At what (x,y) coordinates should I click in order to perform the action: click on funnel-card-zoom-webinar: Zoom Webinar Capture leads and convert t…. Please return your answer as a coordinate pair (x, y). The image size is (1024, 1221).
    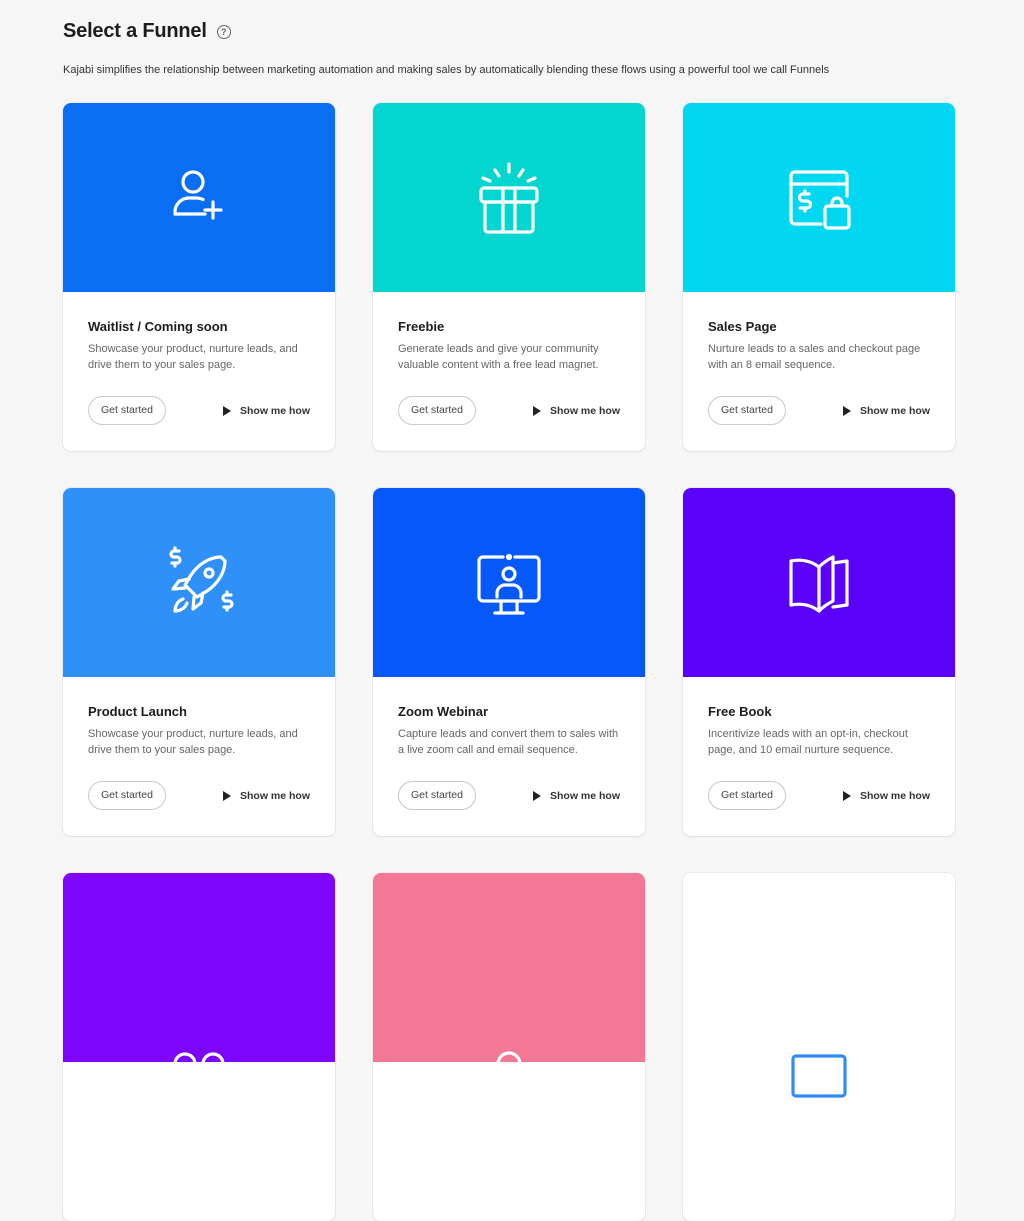
    Looking at the image, I should click on (509, 662).